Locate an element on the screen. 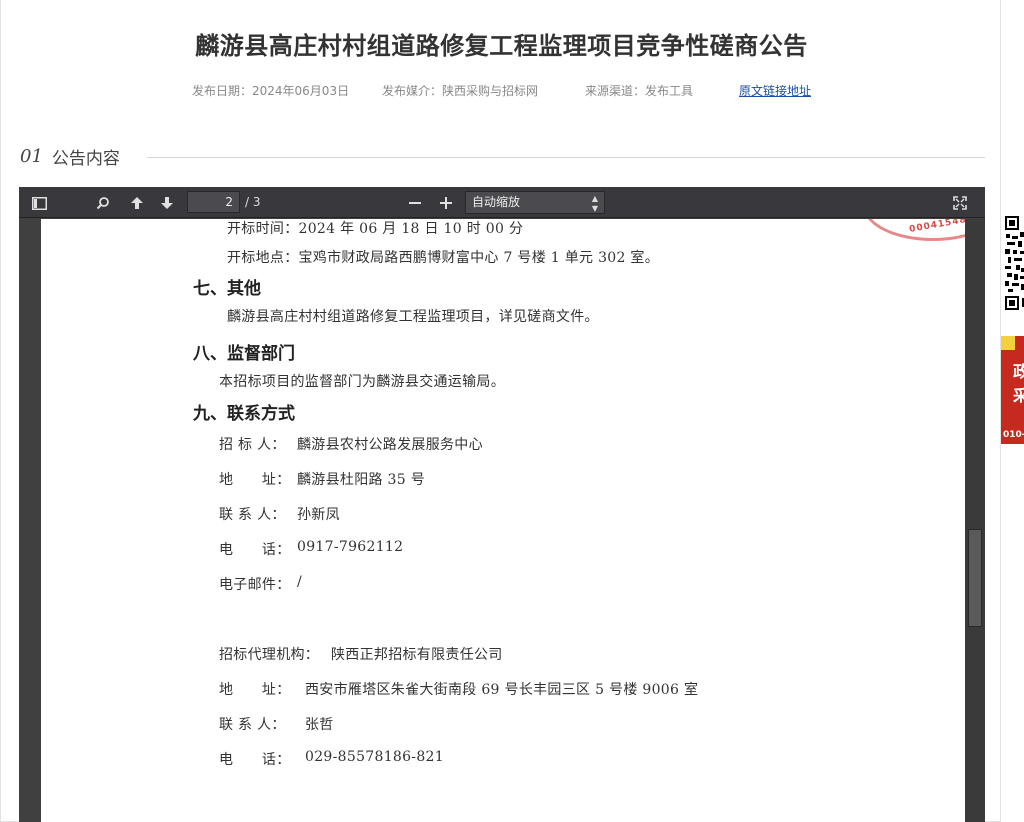 This screenshot has height=822, width=1024. find-button is located at coordinates (103, 203).